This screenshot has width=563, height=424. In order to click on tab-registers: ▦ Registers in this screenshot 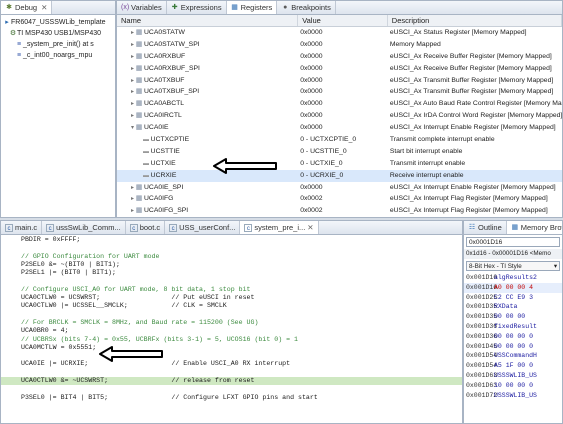, I will do `click(252, 7)`.